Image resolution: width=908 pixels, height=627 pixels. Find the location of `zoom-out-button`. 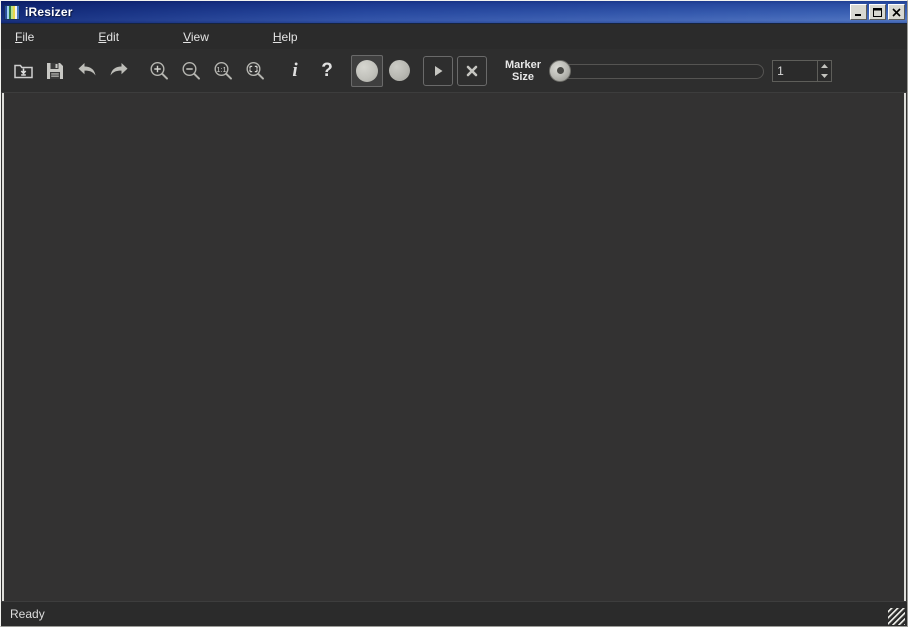

zoom-out-button is located at coordinates (191, 71).